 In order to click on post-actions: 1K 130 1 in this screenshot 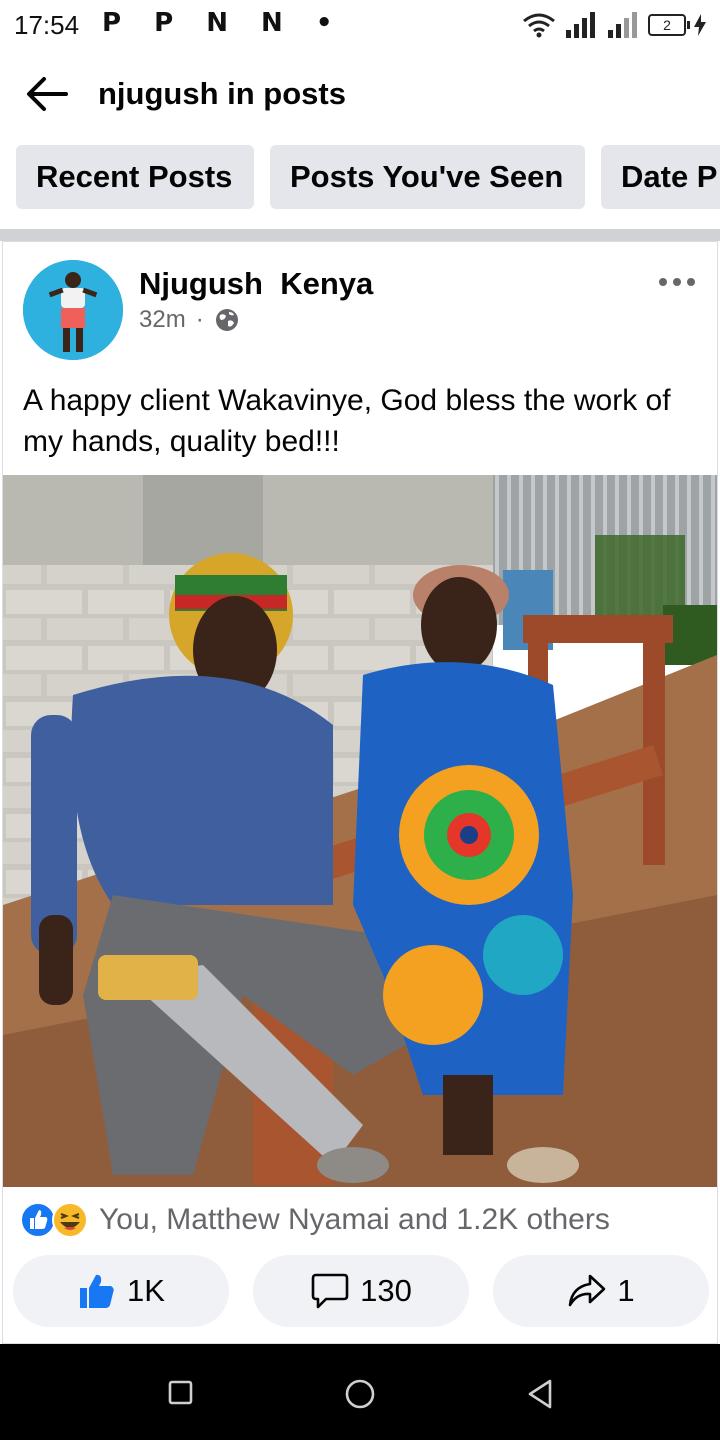, I will do `click(361, 1291)`.